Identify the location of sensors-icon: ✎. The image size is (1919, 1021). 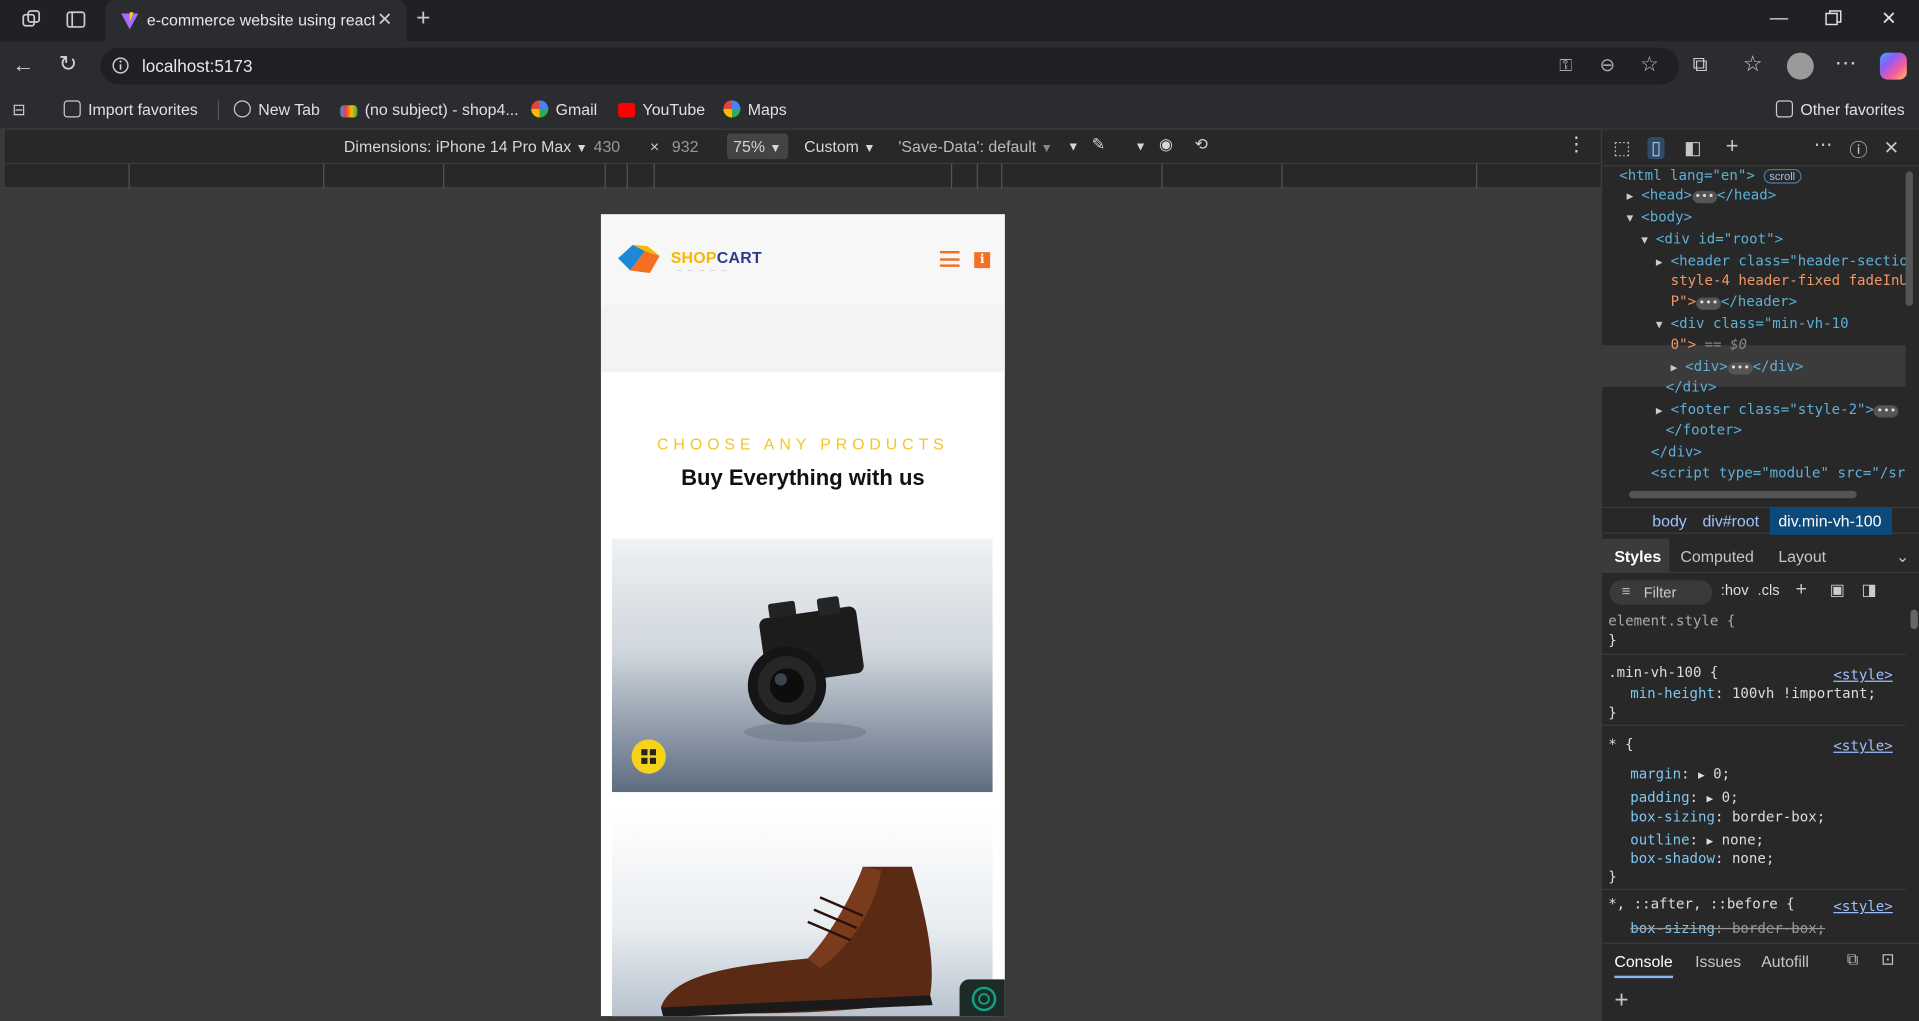
(1098, 145).